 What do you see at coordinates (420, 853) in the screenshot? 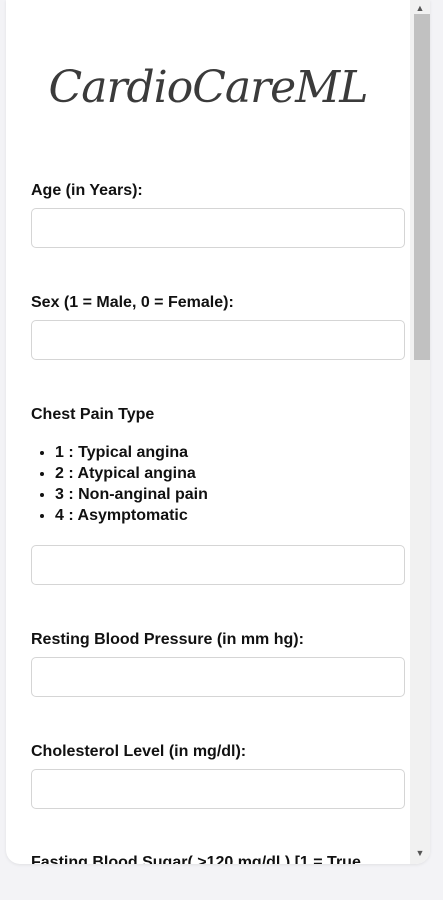
I see `scroll-down-icon: ▼` at bounding box center [420, 853].